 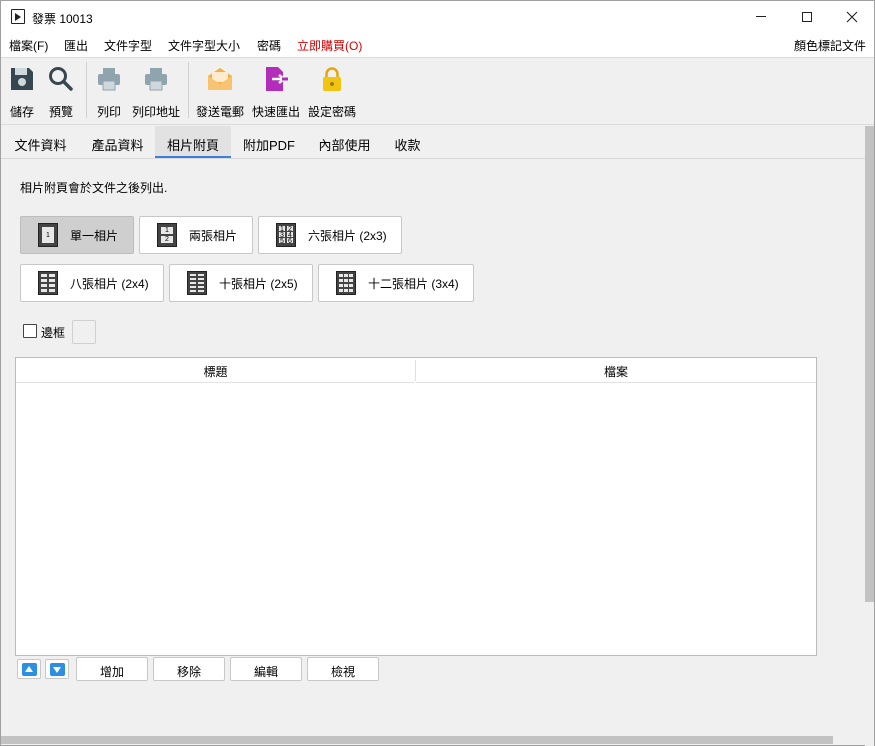 What do you see at coordinates (616, 370) in the screenshot?
I see `column-header-file: 檔案` at bounding box center [616, 370].